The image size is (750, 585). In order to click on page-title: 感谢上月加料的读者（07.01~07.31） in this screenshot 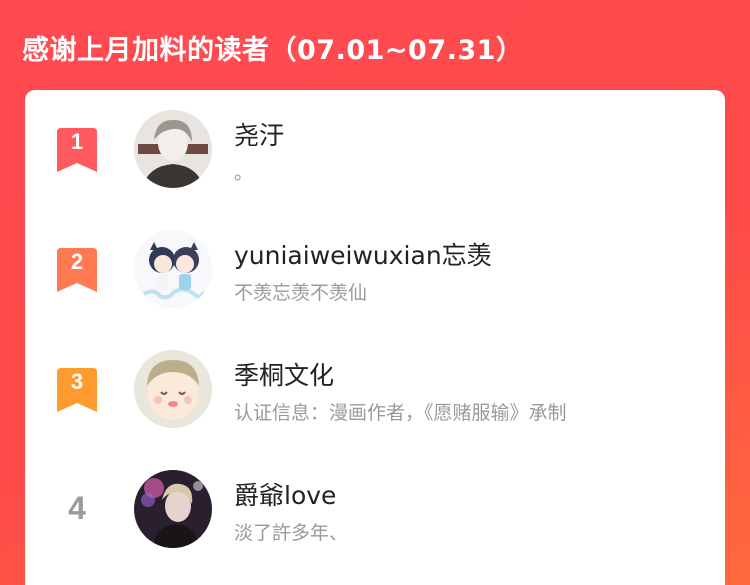, I will do `click(273, 50)`.